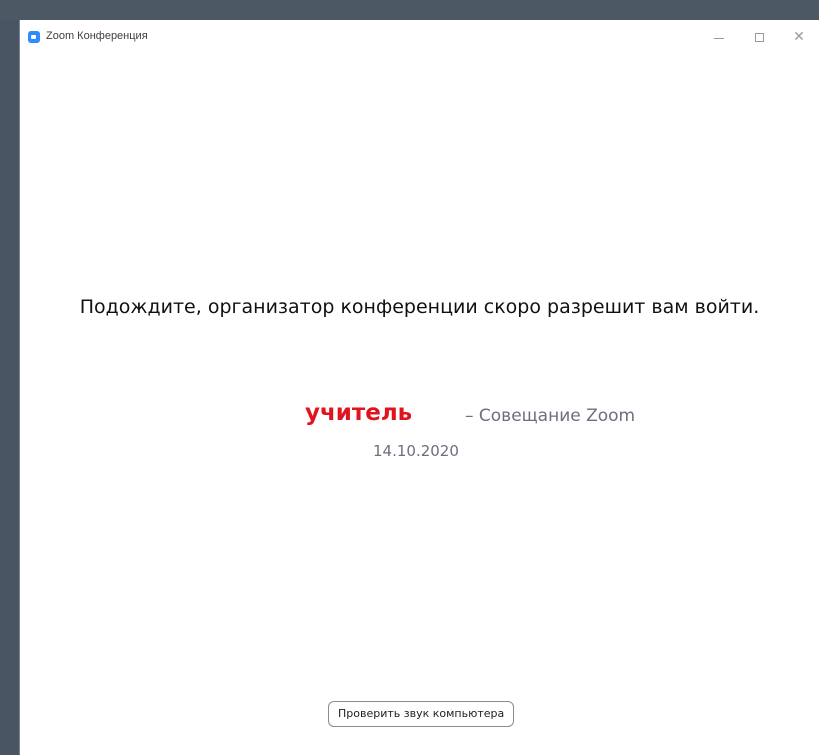 This screenshot has width=819, height=755. I want to click on window-title: Zoom Конференция, so click(97, 36).